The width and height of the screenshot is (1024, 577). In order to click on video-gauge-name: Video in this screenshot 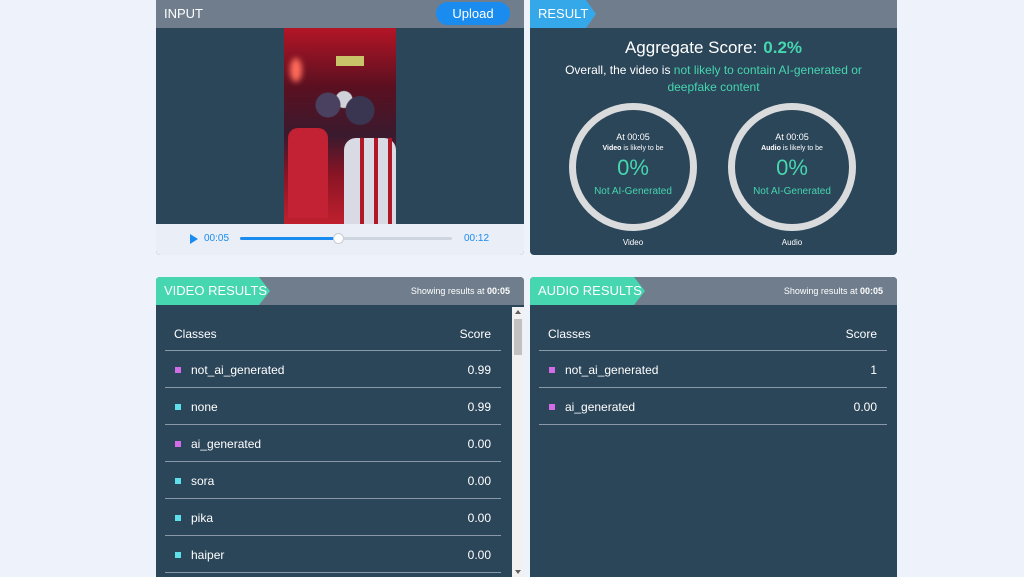, I will do `click(633, 242)`.